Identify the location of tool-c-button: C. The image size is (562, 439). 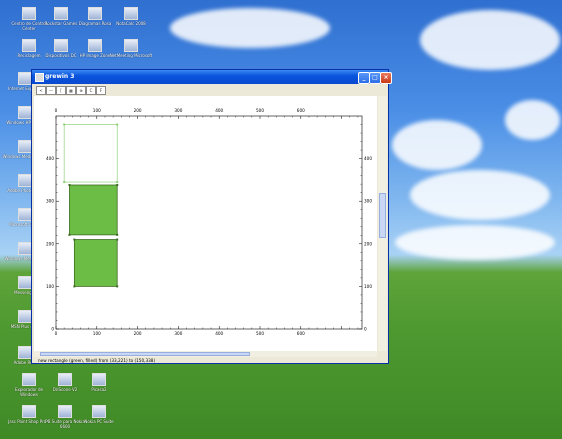
(91, 90).